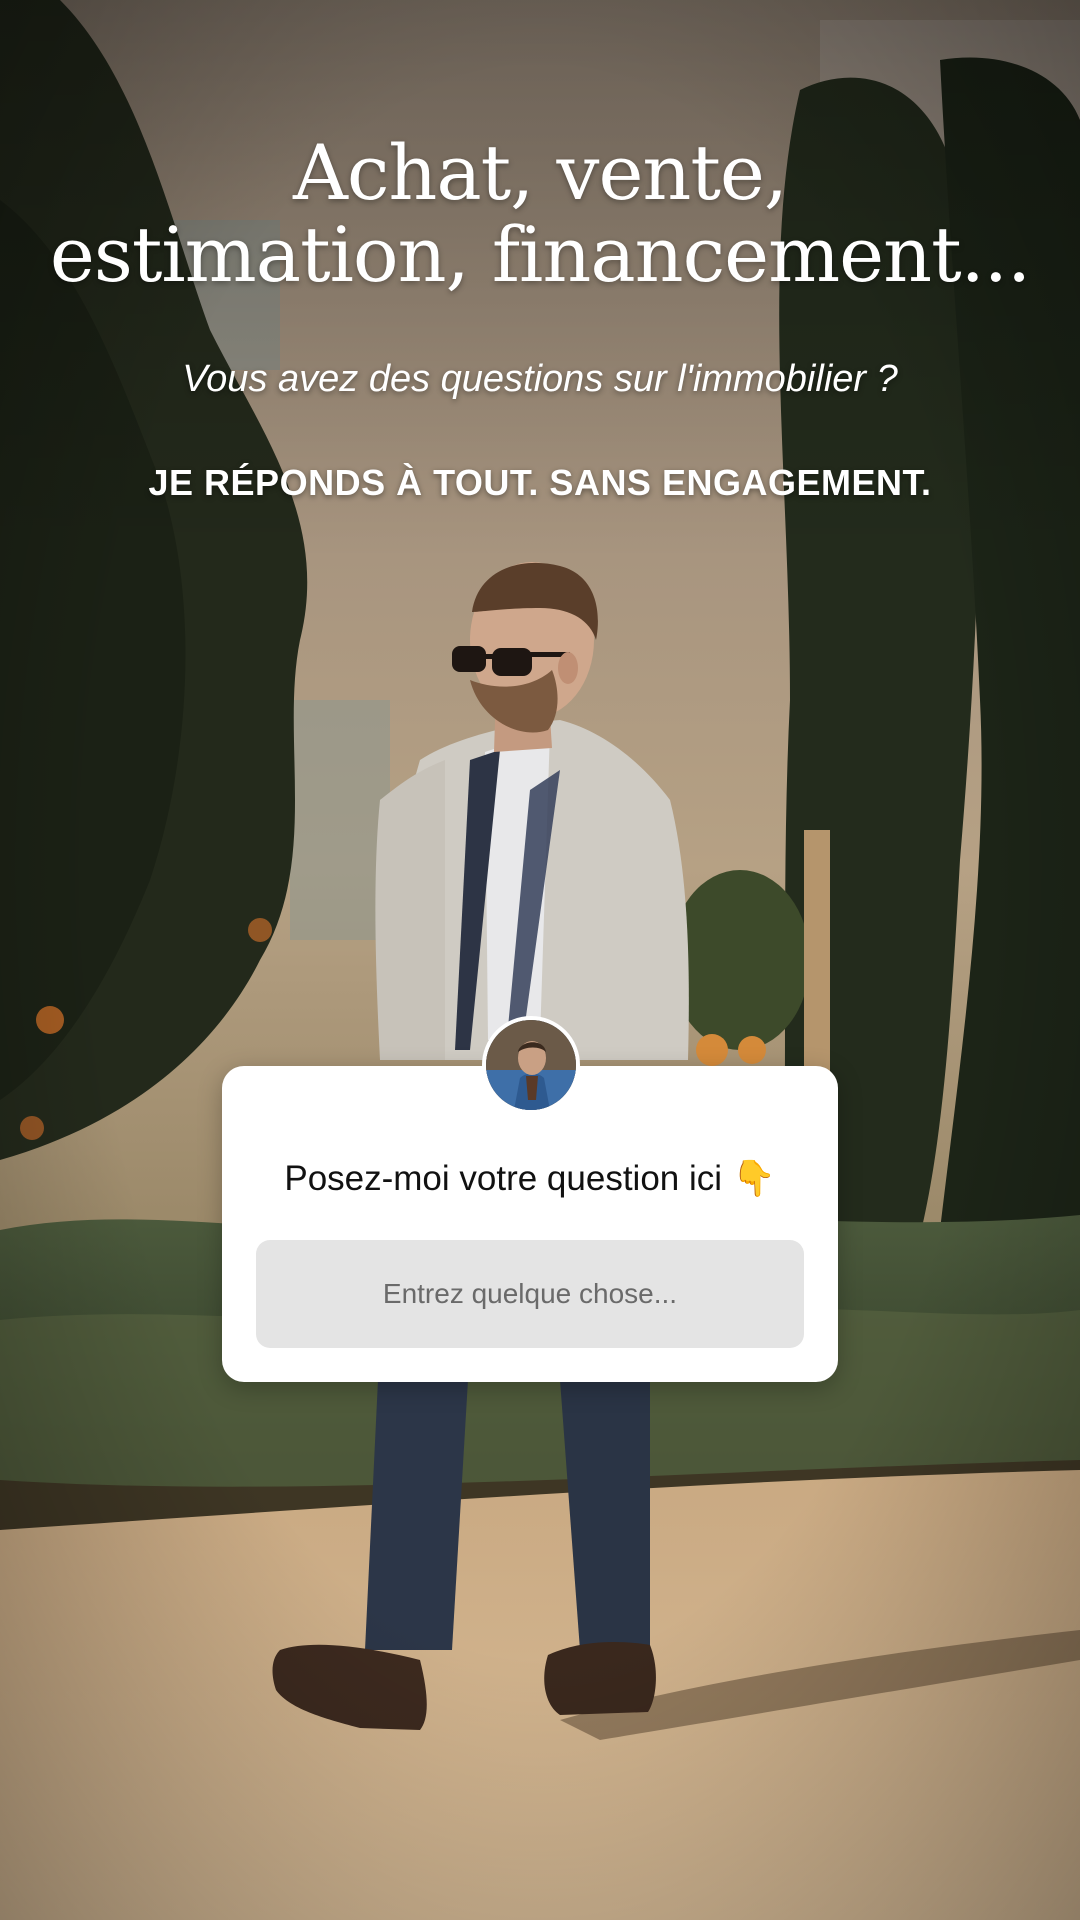 The image size is (1080, 1920). What do you see at coordinates (503, 1178) in the screenshot?
I see `question-prompt-text: Posez-moi votre question ici` at bounding box center [503, 1178].